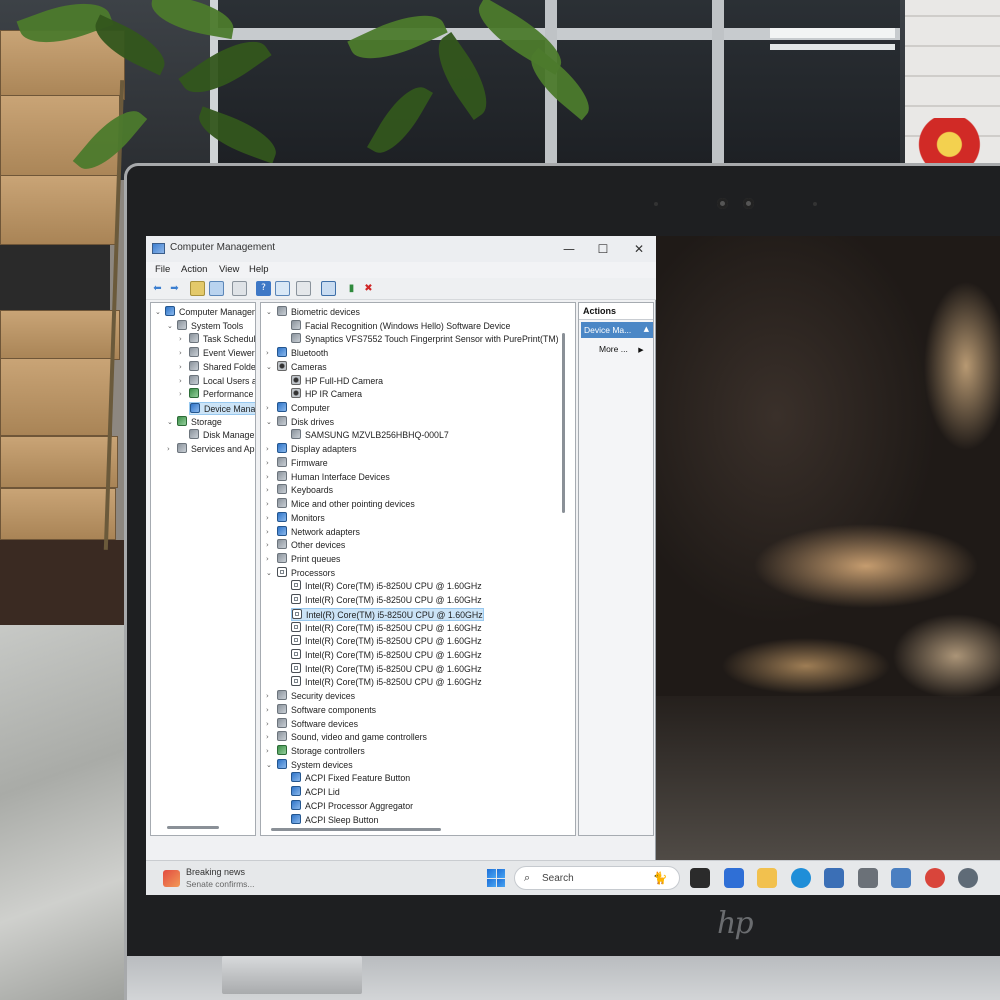  I want to click on file-explorer-icon, so click(767, 878).